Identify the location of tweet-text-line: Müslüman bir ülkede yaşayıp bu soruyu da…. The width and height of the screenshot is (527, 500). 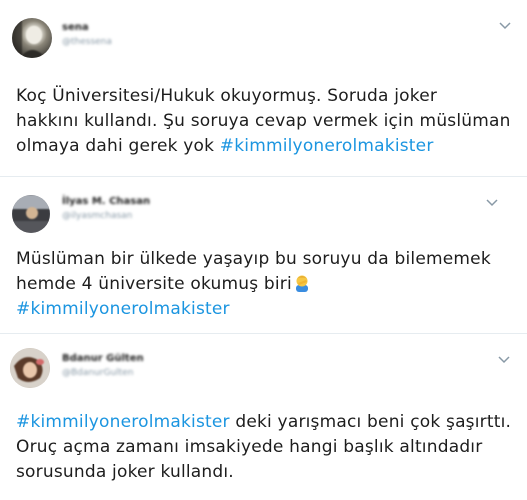
(253, 259).